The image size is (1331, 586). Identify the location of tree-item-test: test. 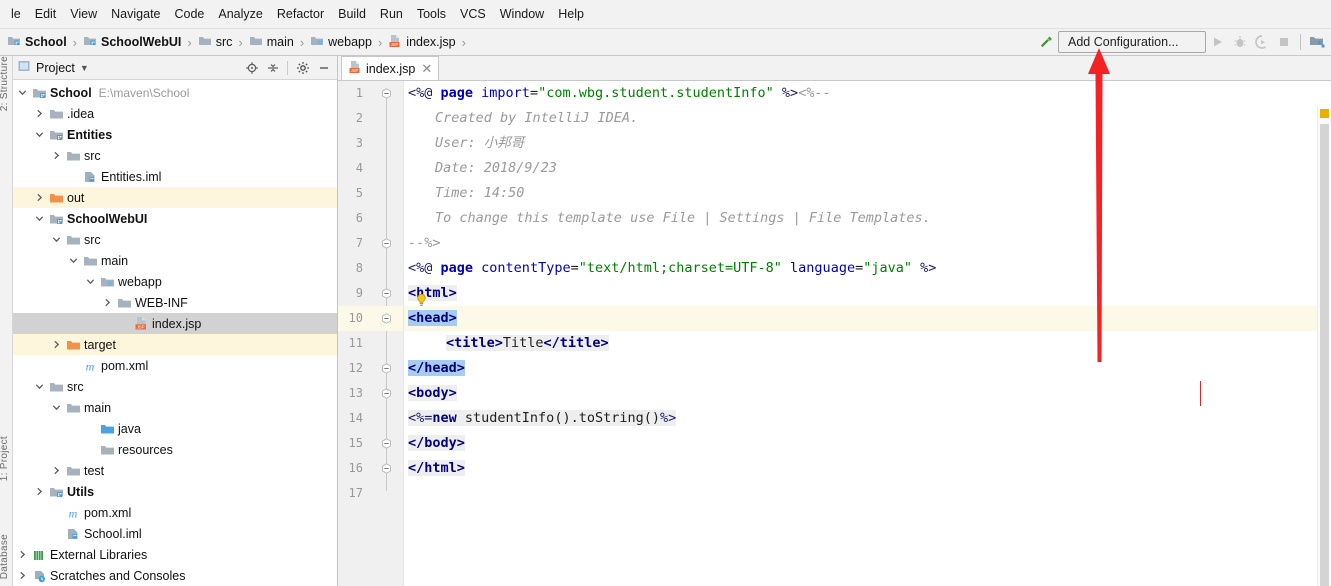
(175, 470).